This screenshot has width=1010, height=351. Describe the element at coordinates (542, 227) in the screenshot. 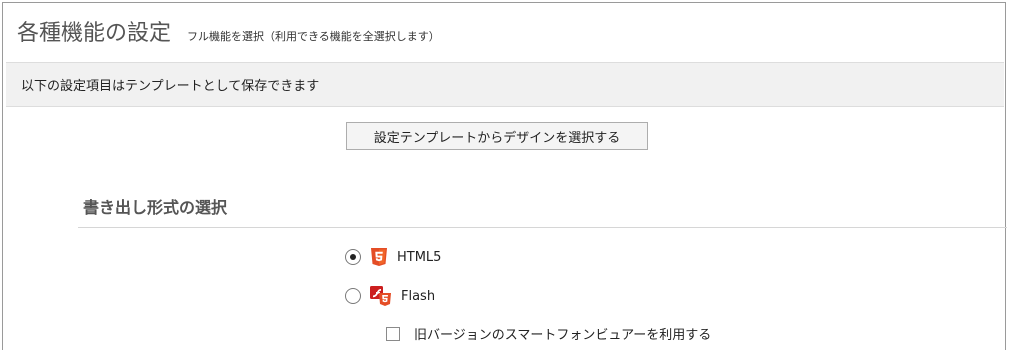

I see `section-divider` at that location.